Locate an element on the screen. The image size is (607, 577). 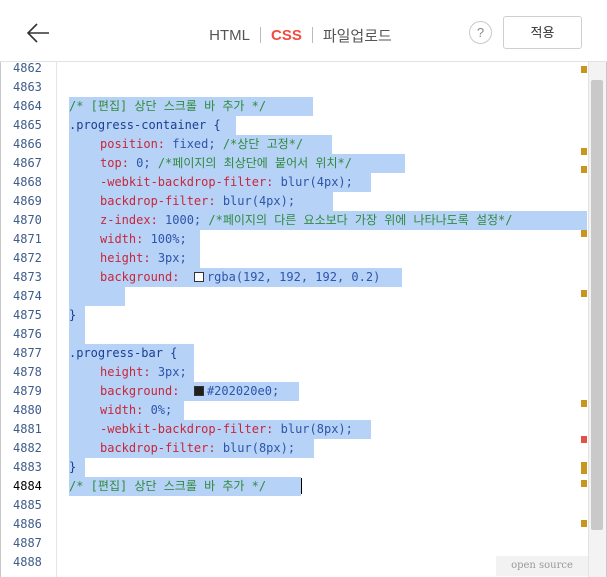
code-line: 4882 backdrop-filter: blur(8px); is located at coordinates (294, 448).